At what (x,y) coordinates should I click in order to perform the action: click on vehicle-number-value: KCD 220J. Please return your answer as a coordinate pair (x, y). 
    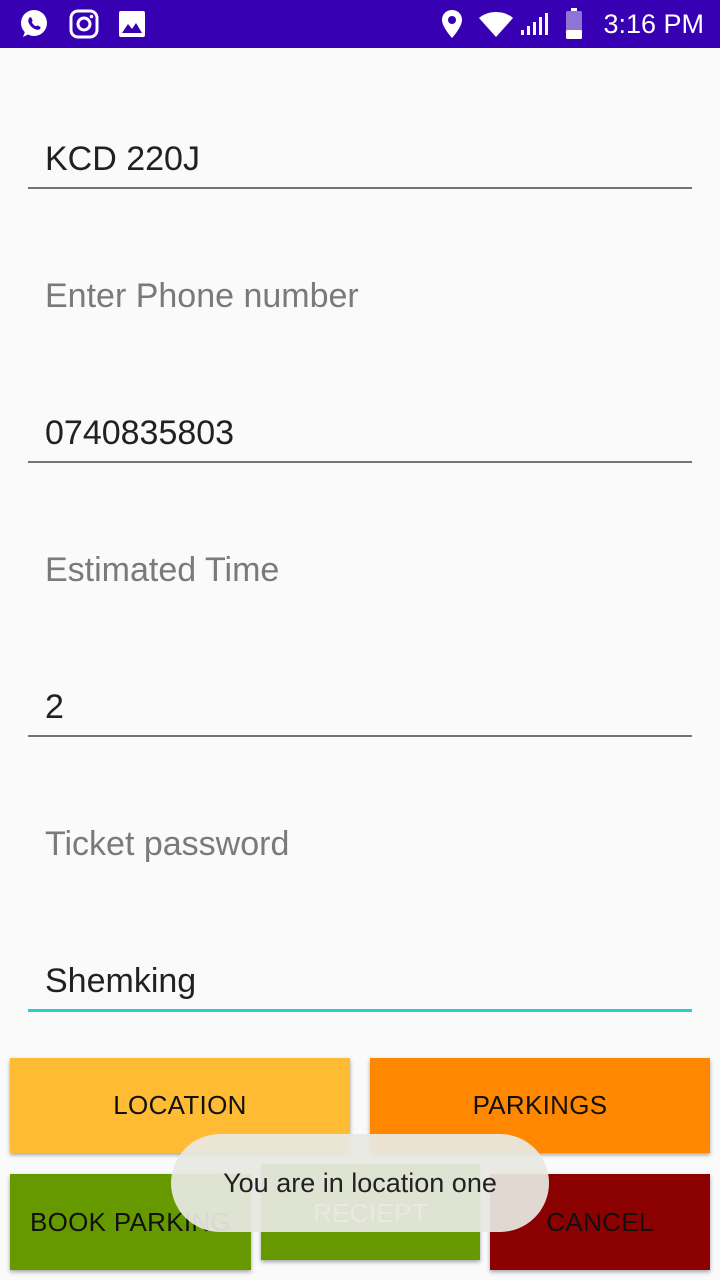
    Looking at the image, I should click on (122, 159).